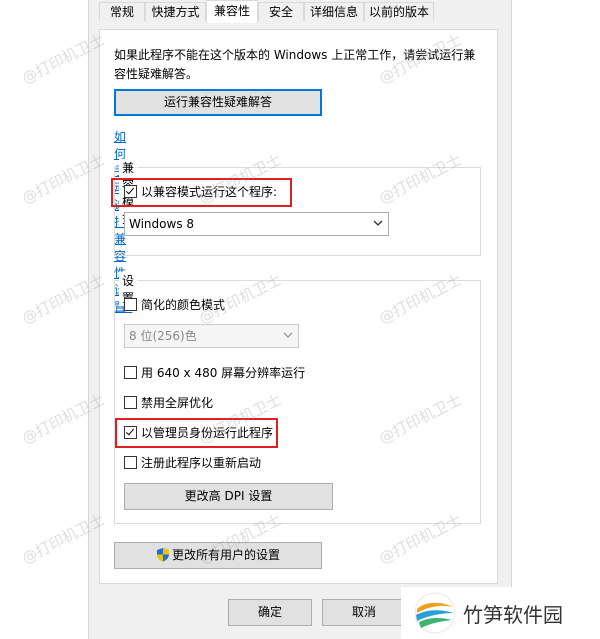 This screenshot has width=600, height=639. Describe the element at coordinates (399, 11) in the screenshot. I see `tab-previous-versions: 以前的版本` at that location.